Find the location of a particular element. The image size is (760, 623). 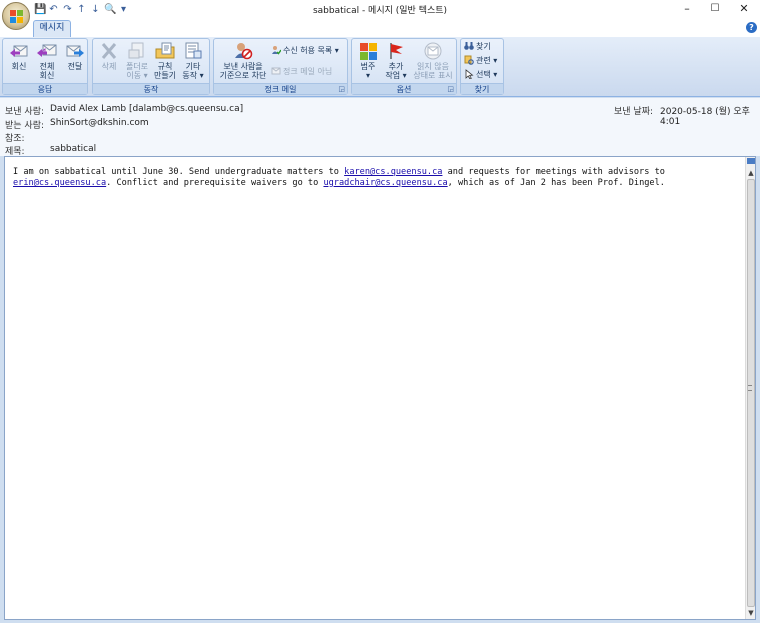

quick-access-toolbar: 💾 ↶ ↷ ↑ ↓ 🔍 ▾ is located at coordinates (81, 9).